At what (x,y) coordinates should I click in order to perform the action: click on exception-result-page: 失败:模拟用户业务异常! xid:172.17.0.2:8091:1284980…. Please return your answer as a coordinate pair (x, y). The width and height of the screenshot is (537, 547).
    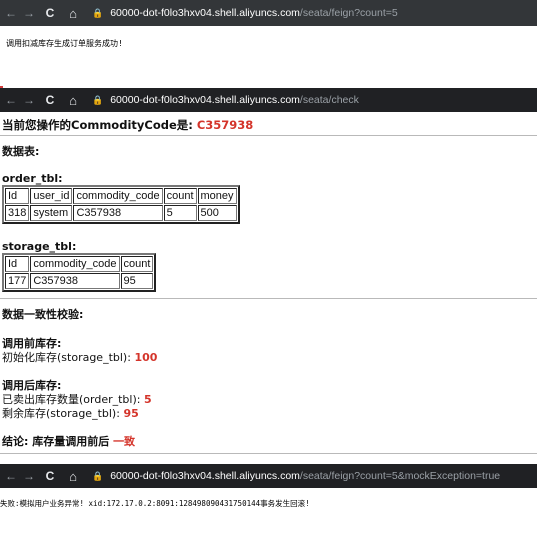
    Looking at the image, I should click on (268, 517).